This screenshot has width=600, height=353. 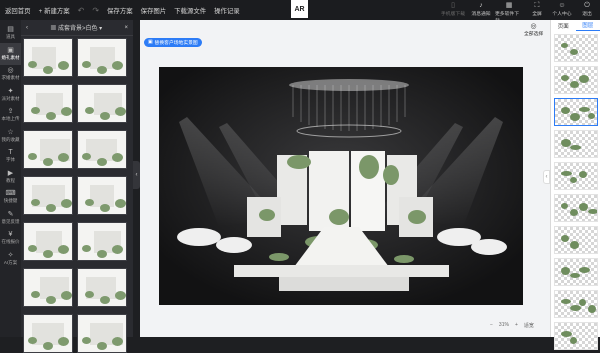 I want to click on fit-width-button: 适宽, so click(x=529, y=325).